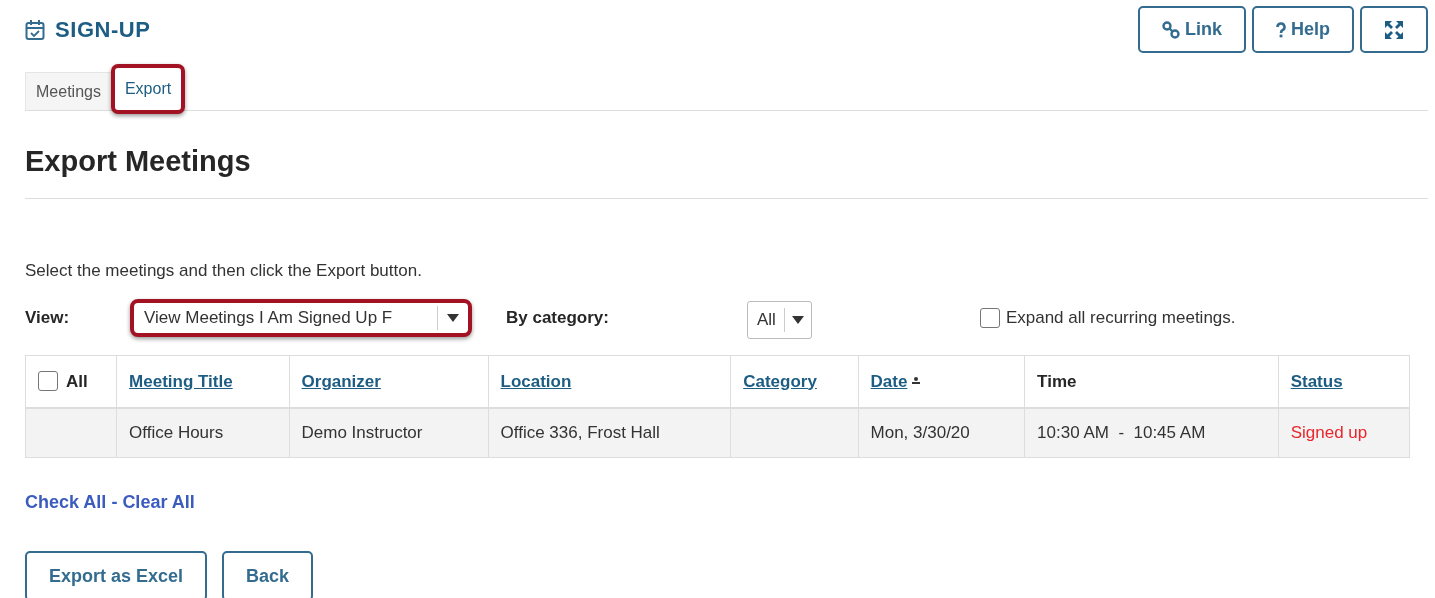  What do you see at coordinates (1121, 432) in the screenshot?
I see `table-cell: 10:30 AM - 10:45 AM` at bounding box center [1121, 432].